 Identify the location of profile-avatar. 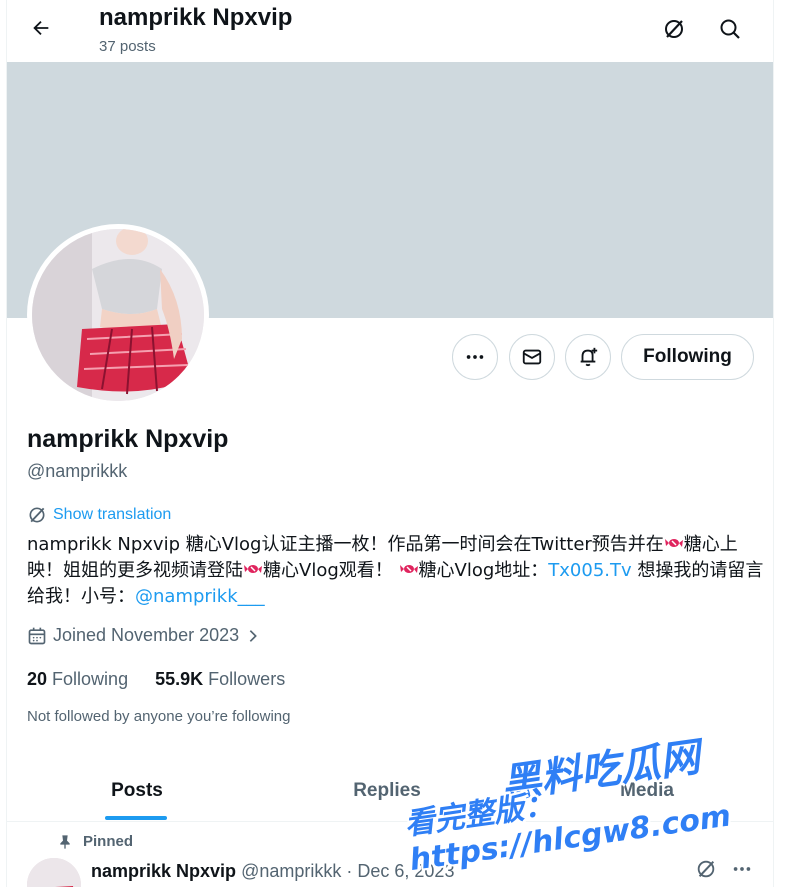
(118, 315).